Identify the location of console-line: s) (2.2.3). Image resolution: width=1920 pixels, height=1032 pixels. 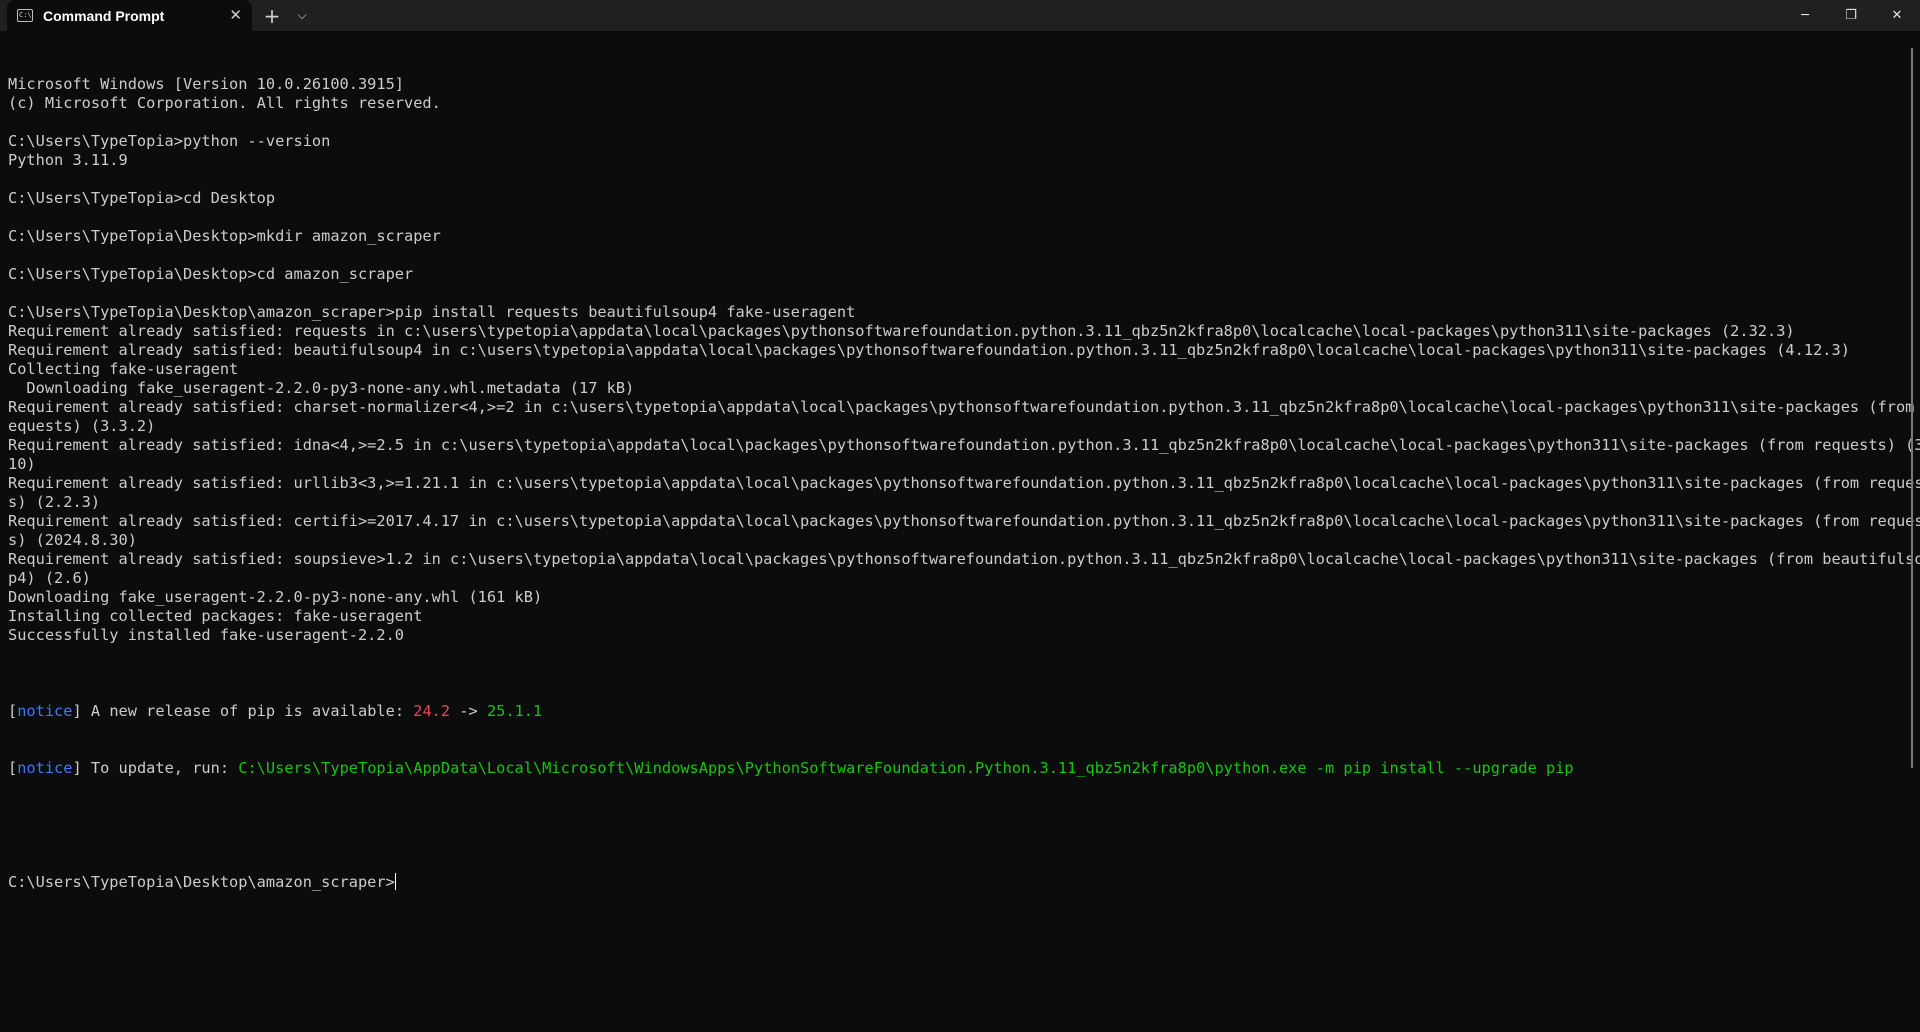
(54, 502).